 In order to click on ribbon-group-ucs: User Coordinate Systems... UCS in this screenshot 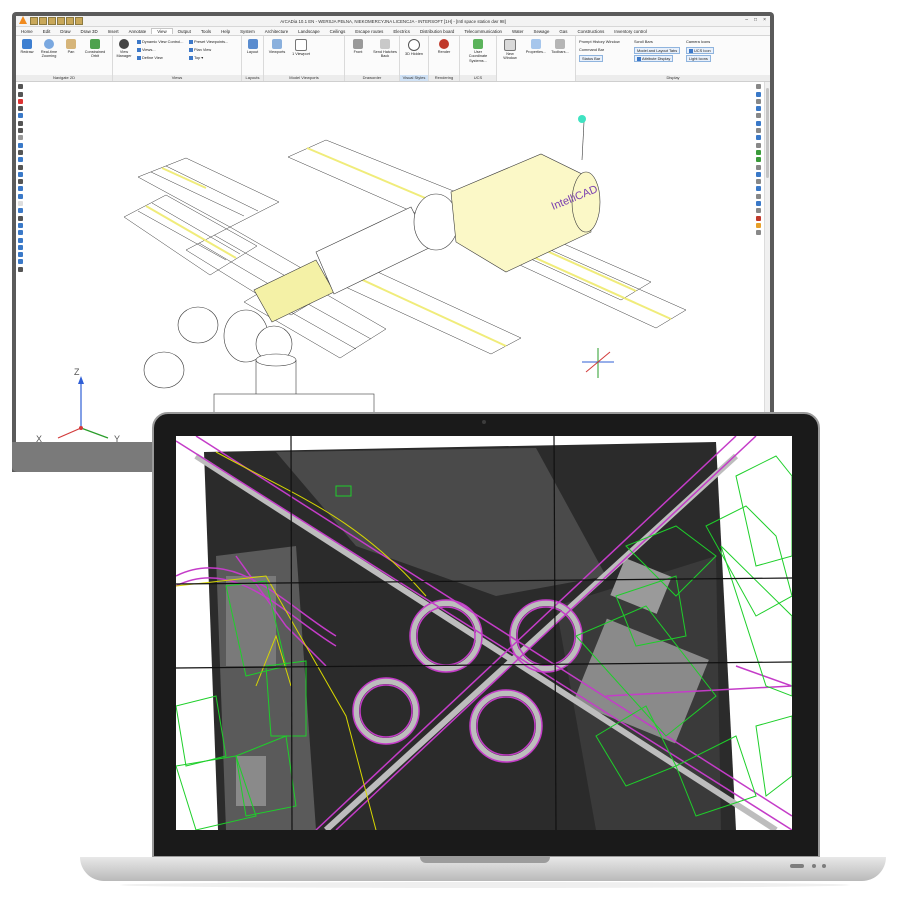, I will do `click(478, 58)`.